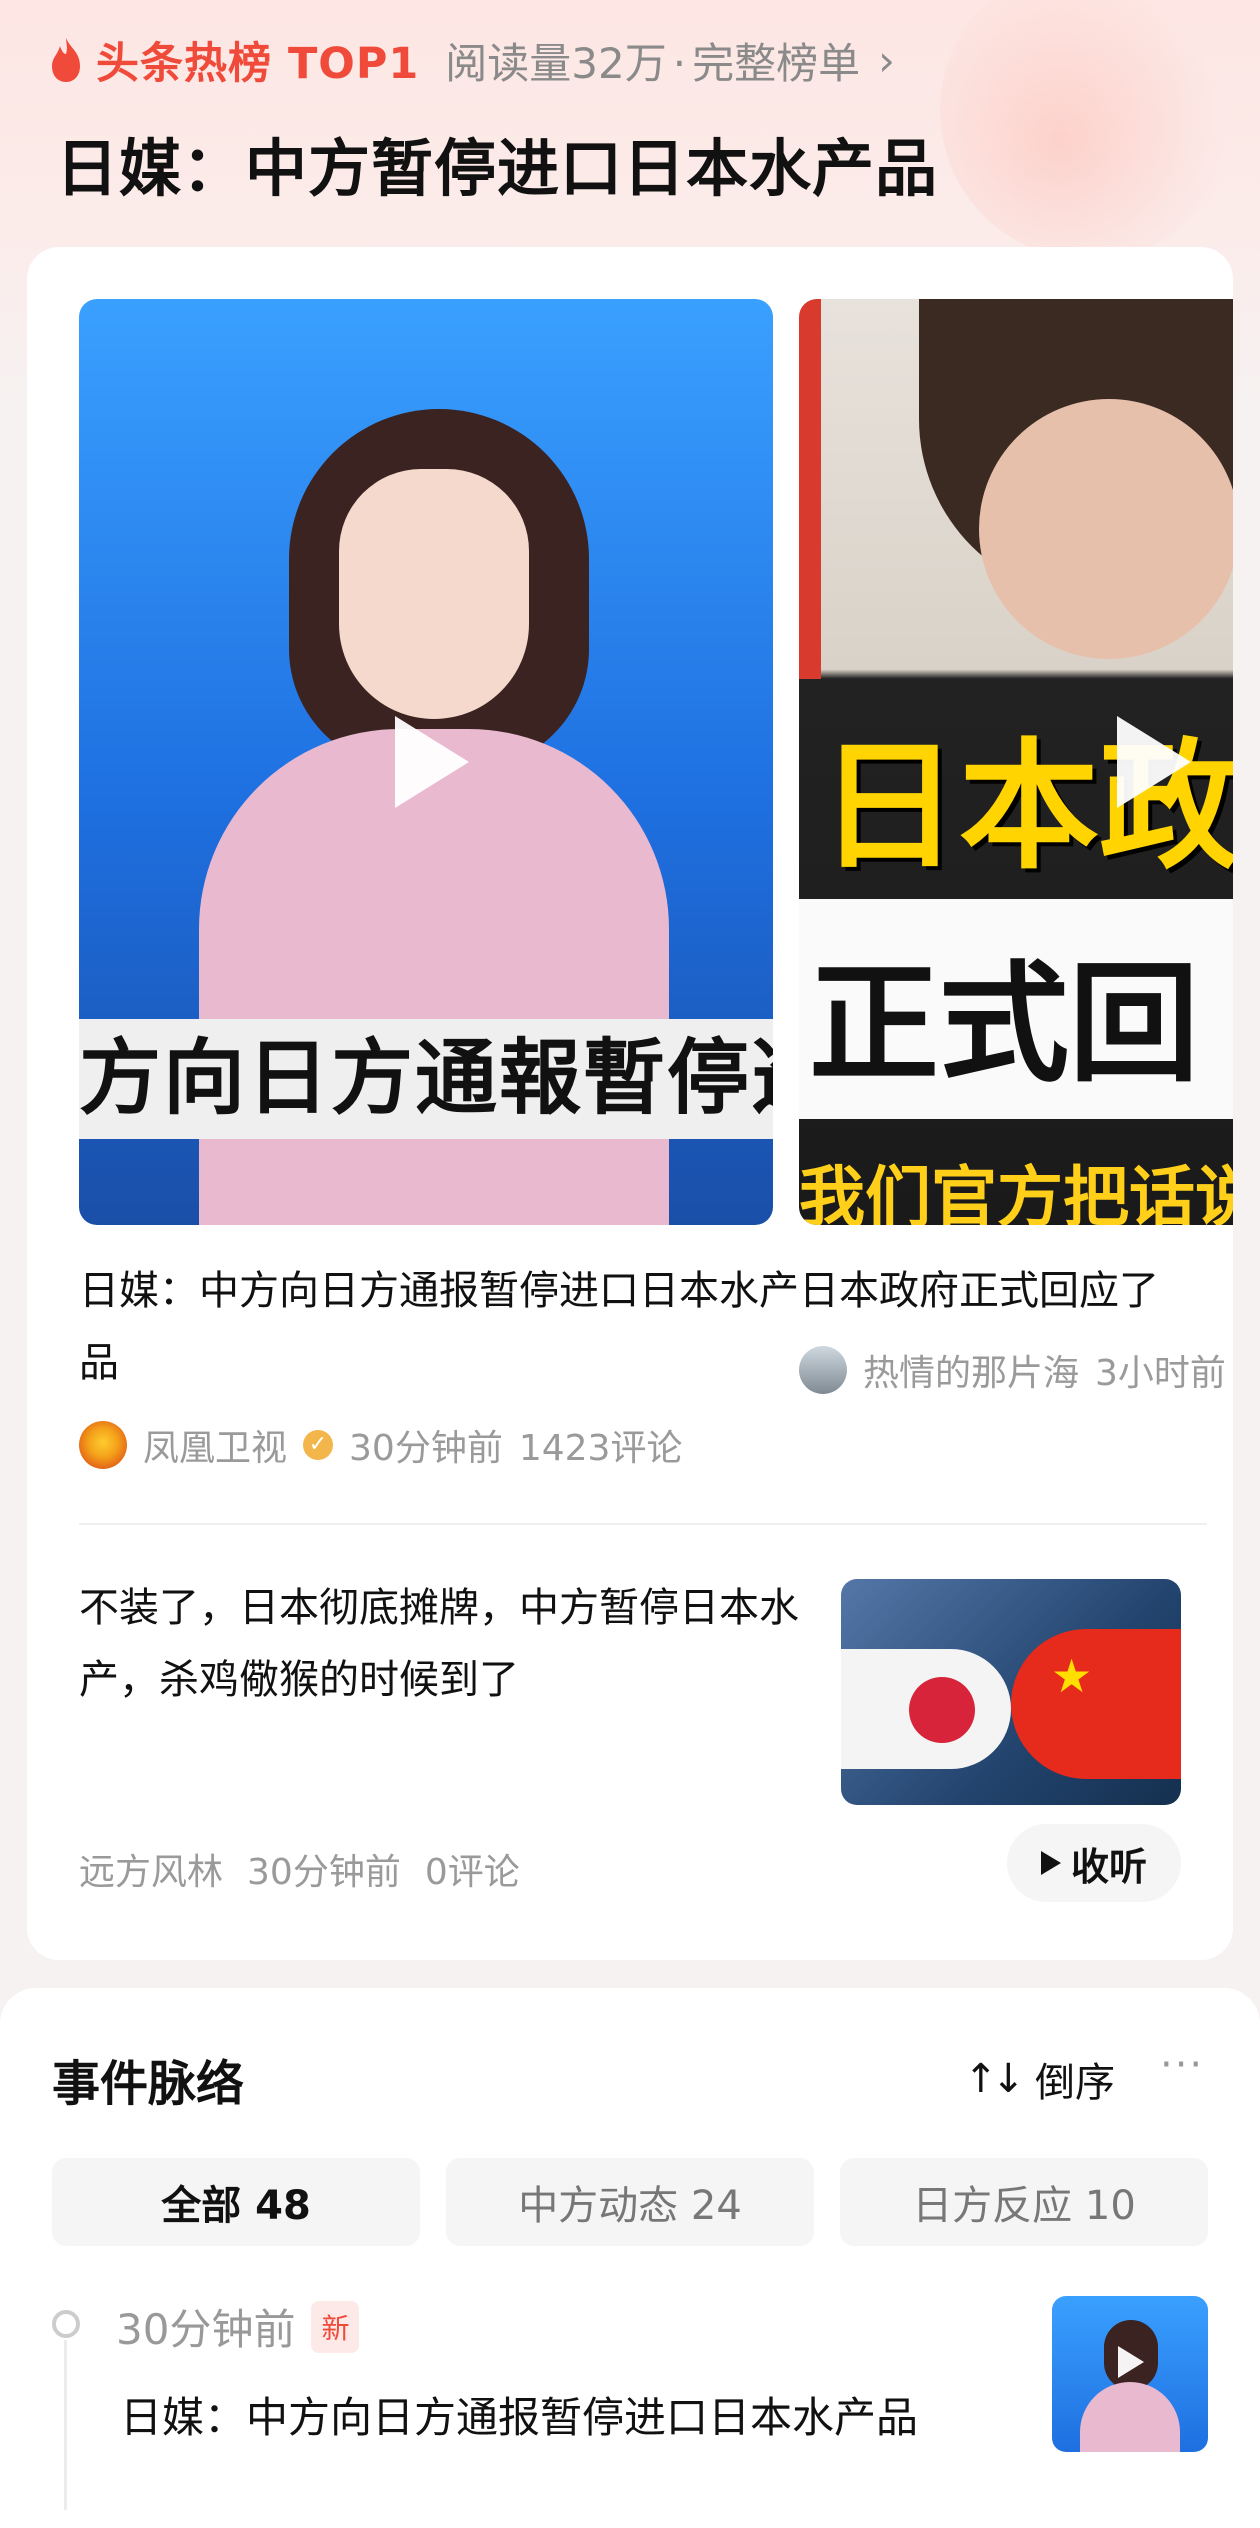  Describe the element at coordinates (1024, 2202) in the screenshot. I see `tab-japan-reaction: 日方反应 10` at that location.